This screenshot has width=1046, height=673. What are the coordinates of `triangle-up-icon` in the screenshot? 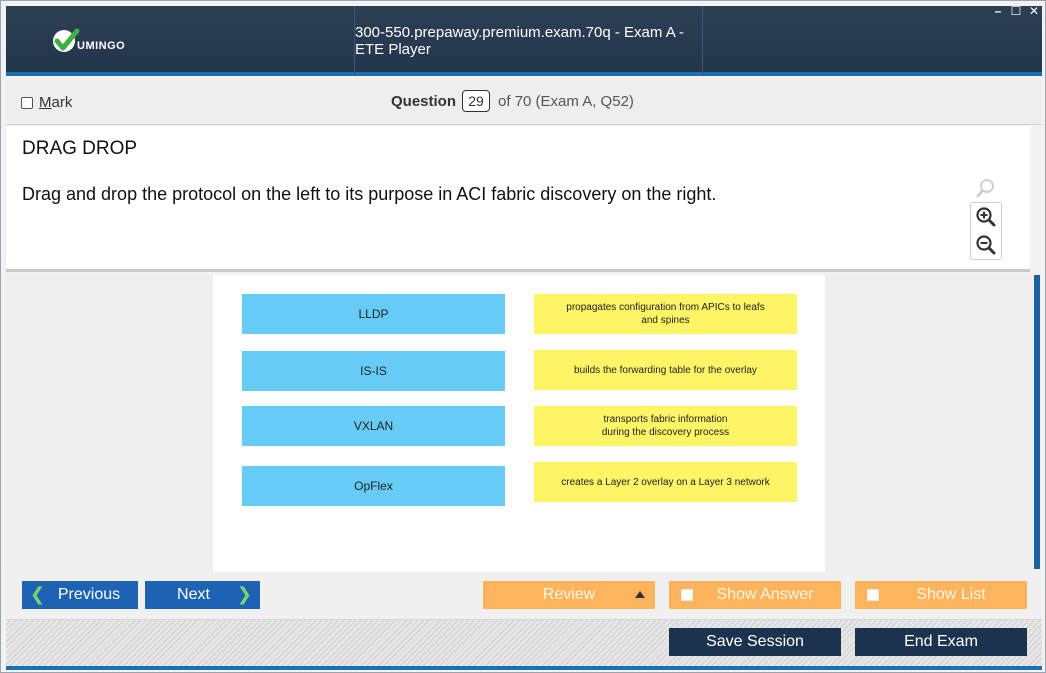 It's located at (640, 594).